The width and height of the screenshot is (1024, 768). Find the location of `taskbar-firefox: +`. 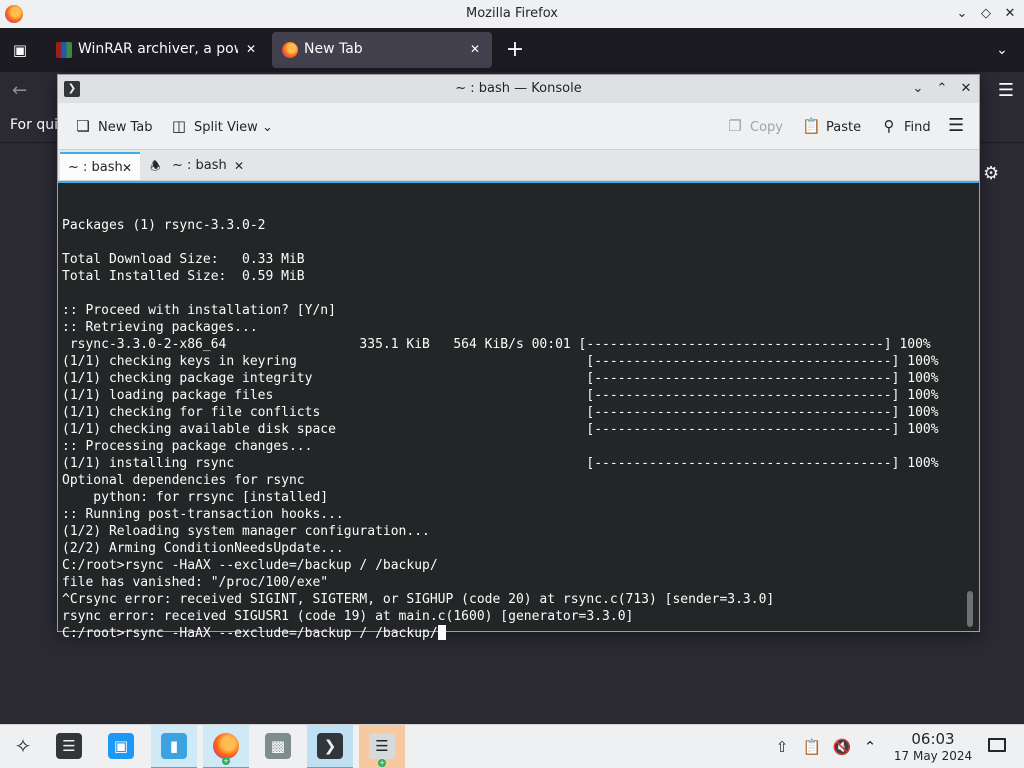

taskbar-firefox: + is located at coordinates (226, 746).